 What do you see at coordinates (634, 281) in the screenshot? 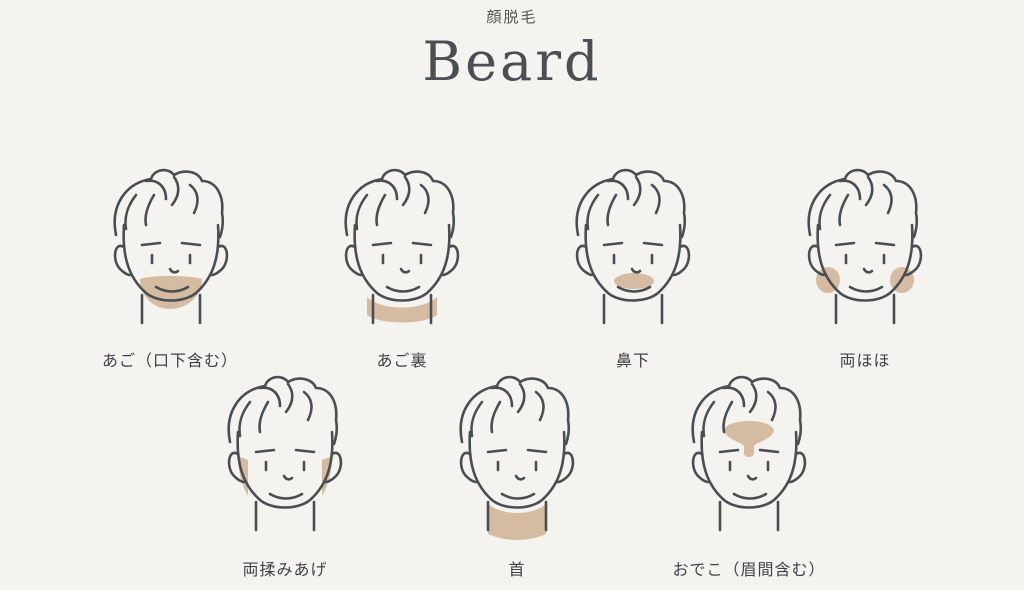
I see `under-nose-highlight` at bounding box center [634, 281].